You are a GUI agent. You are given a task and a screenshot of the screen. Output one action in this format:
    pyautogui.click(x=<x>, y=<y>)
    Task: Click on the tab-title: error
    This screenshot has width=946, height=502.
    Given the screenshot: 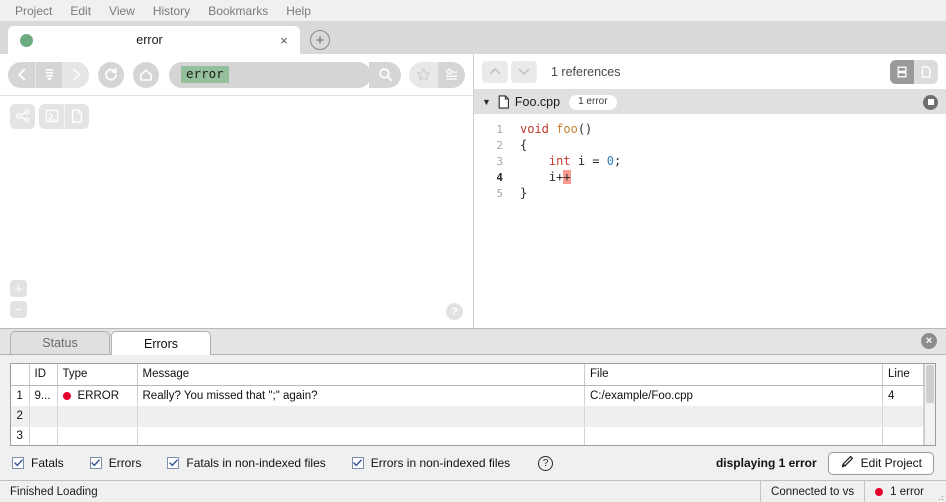 What is the action you would take?
    pyautogui.click(x=149, y=40)
    